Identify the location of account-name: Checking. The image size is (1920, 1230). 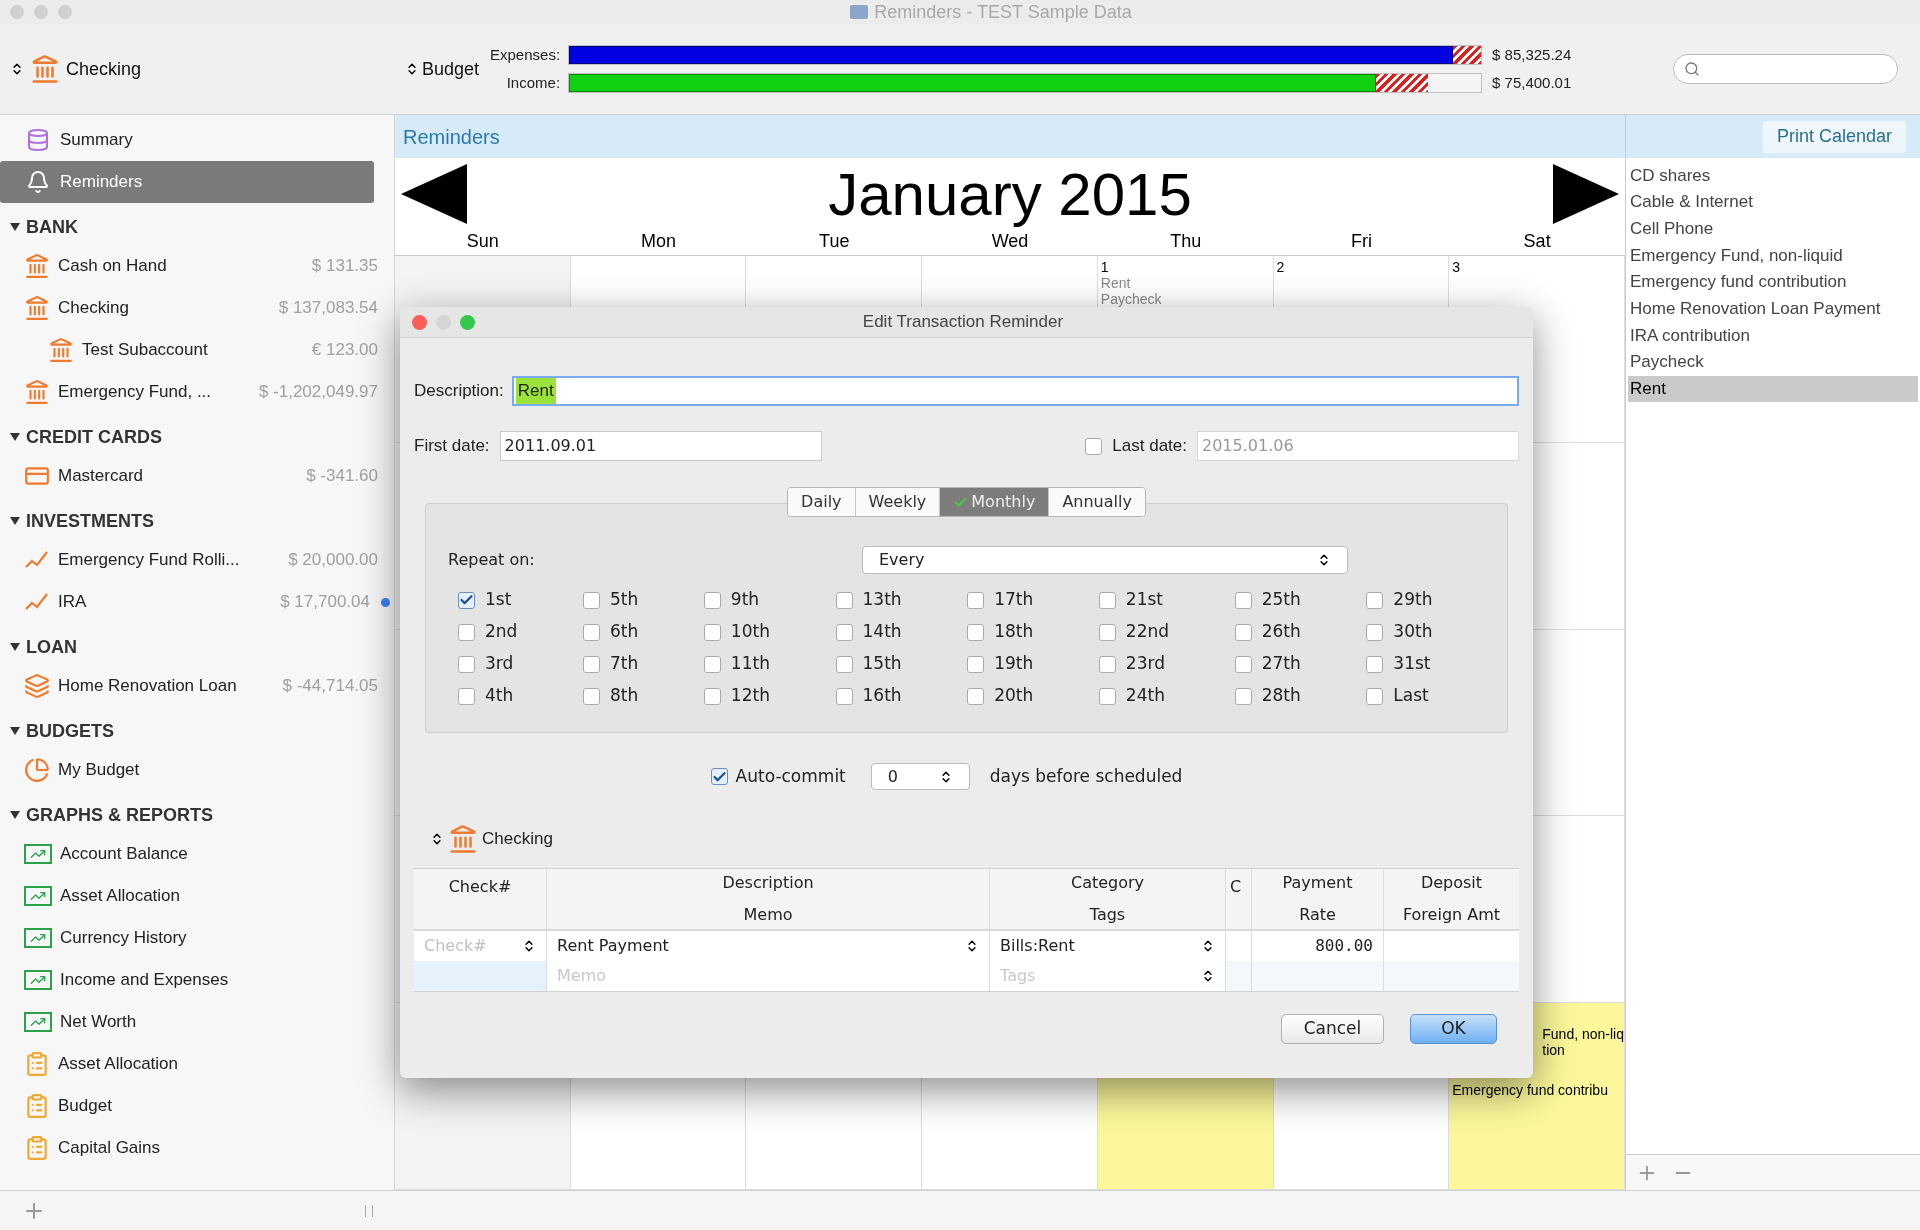
(93, 308).